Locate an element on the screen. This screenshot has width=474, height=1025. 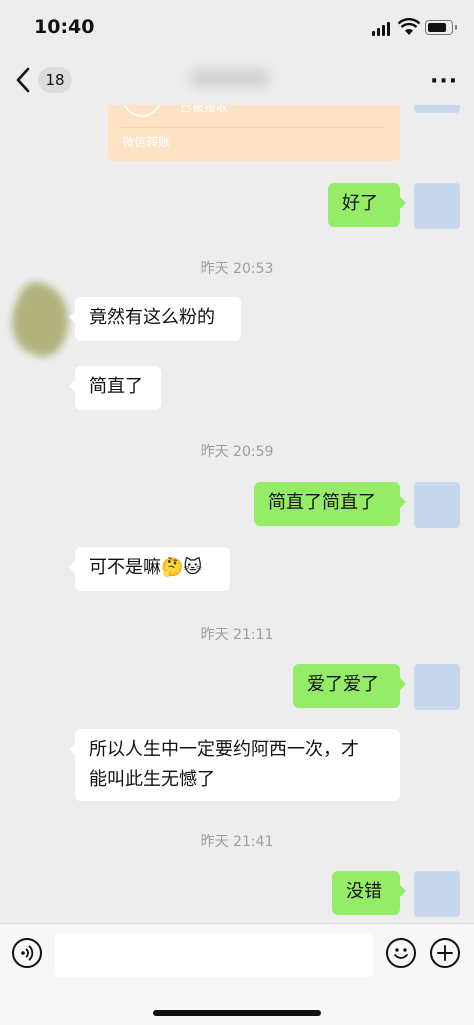
emoji-icon is located at coordinates (401, 953).